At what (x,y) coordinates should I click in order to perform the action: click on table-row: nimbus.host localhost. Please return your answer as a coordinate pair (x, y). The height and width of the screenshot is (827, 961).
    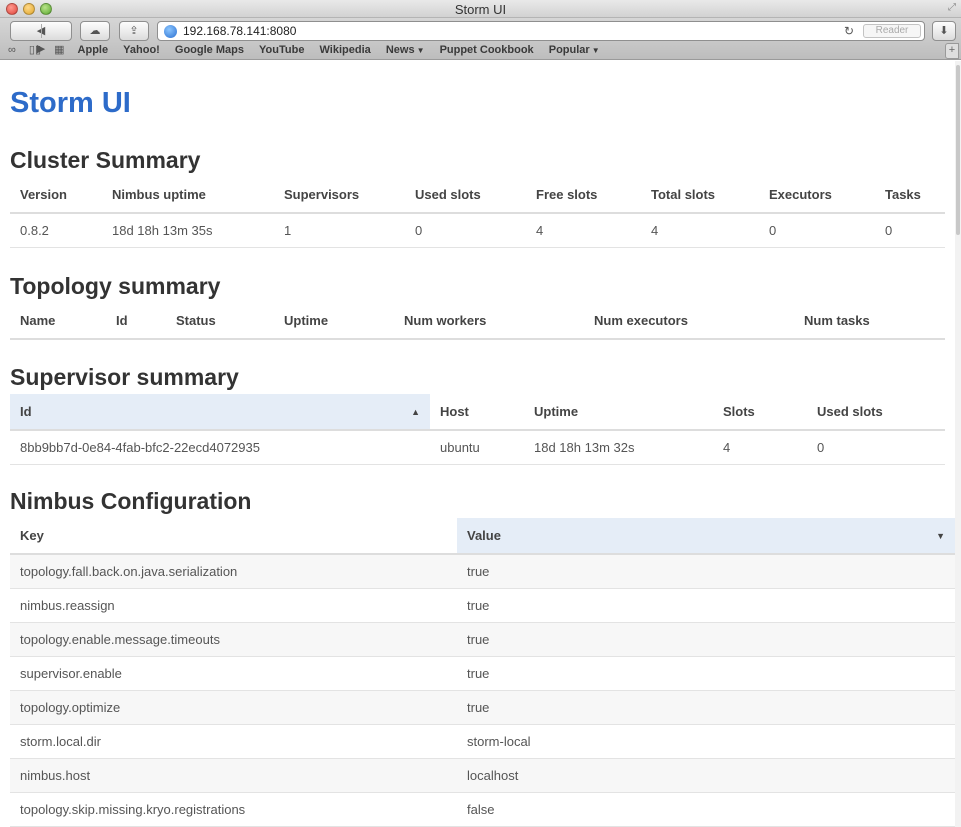
    Looking at the image, I should click on (482, 775).